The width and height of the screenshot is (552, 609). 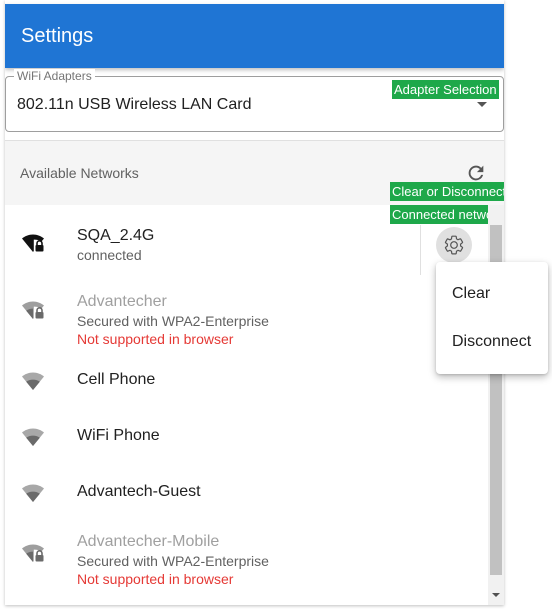 I want to click on network-item-cell-phone: Cell Phone, so click(x=246, y=381).